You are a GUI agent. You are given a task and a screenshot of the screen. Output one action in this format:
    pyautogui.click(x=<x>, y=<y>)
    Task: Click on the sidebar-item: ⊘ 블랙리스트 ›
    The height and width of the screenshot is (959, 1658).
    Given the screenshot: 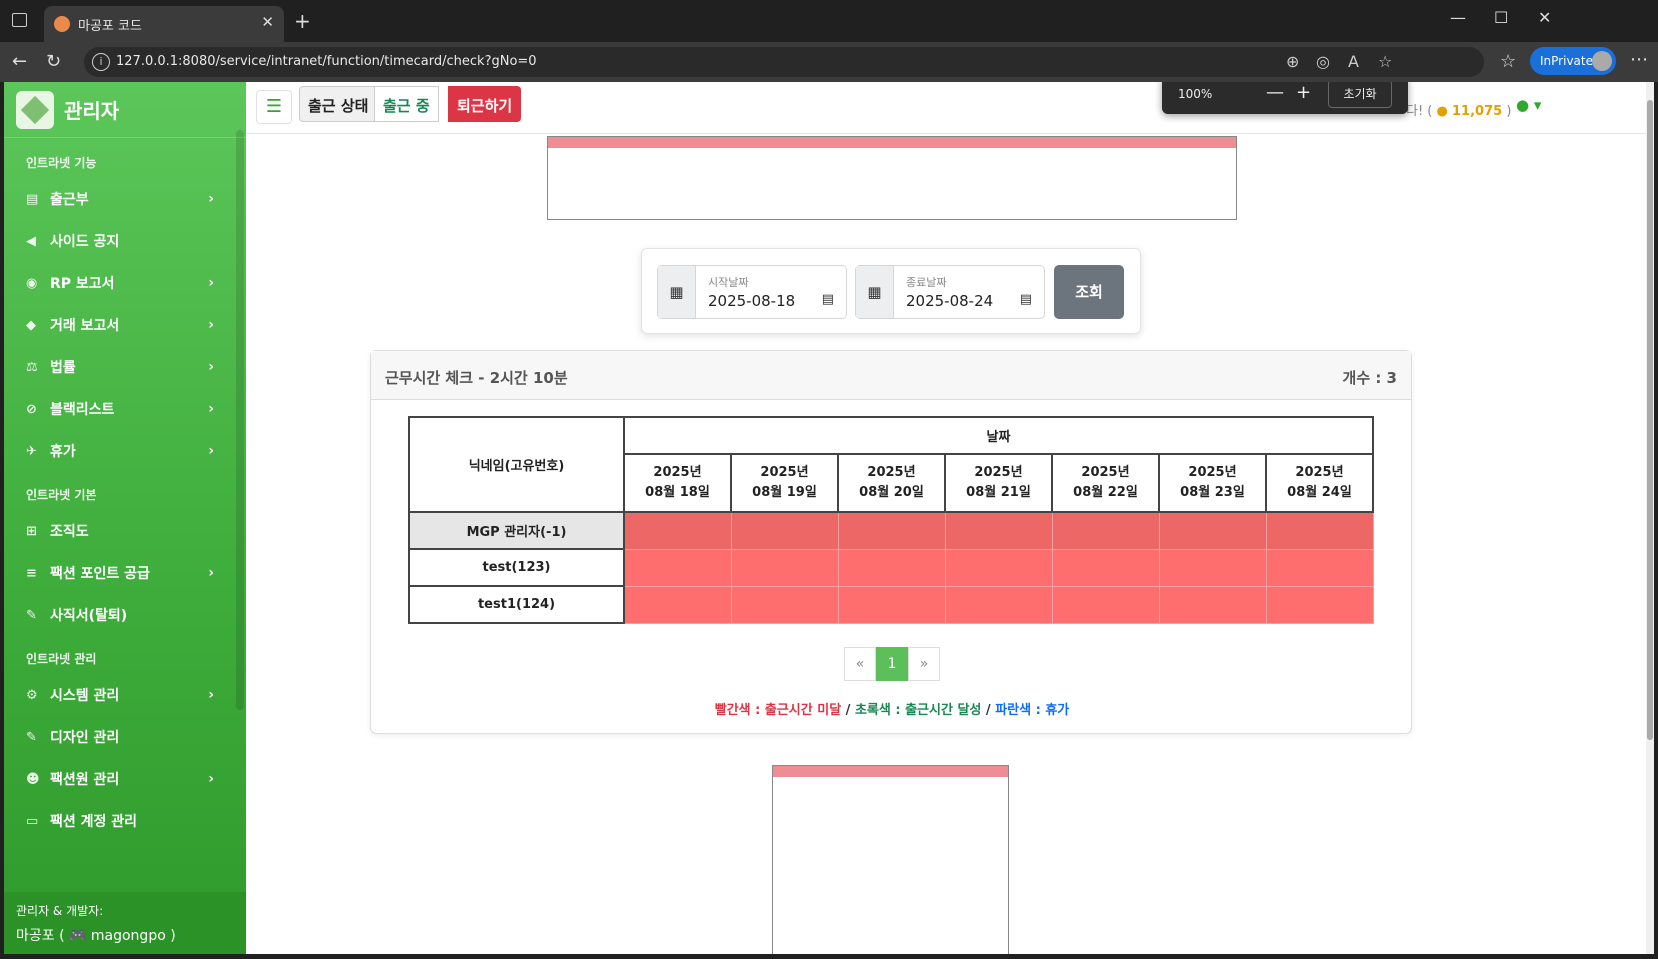 What is the action you would take?
    pyautogui.click(x=125, y=409)
    